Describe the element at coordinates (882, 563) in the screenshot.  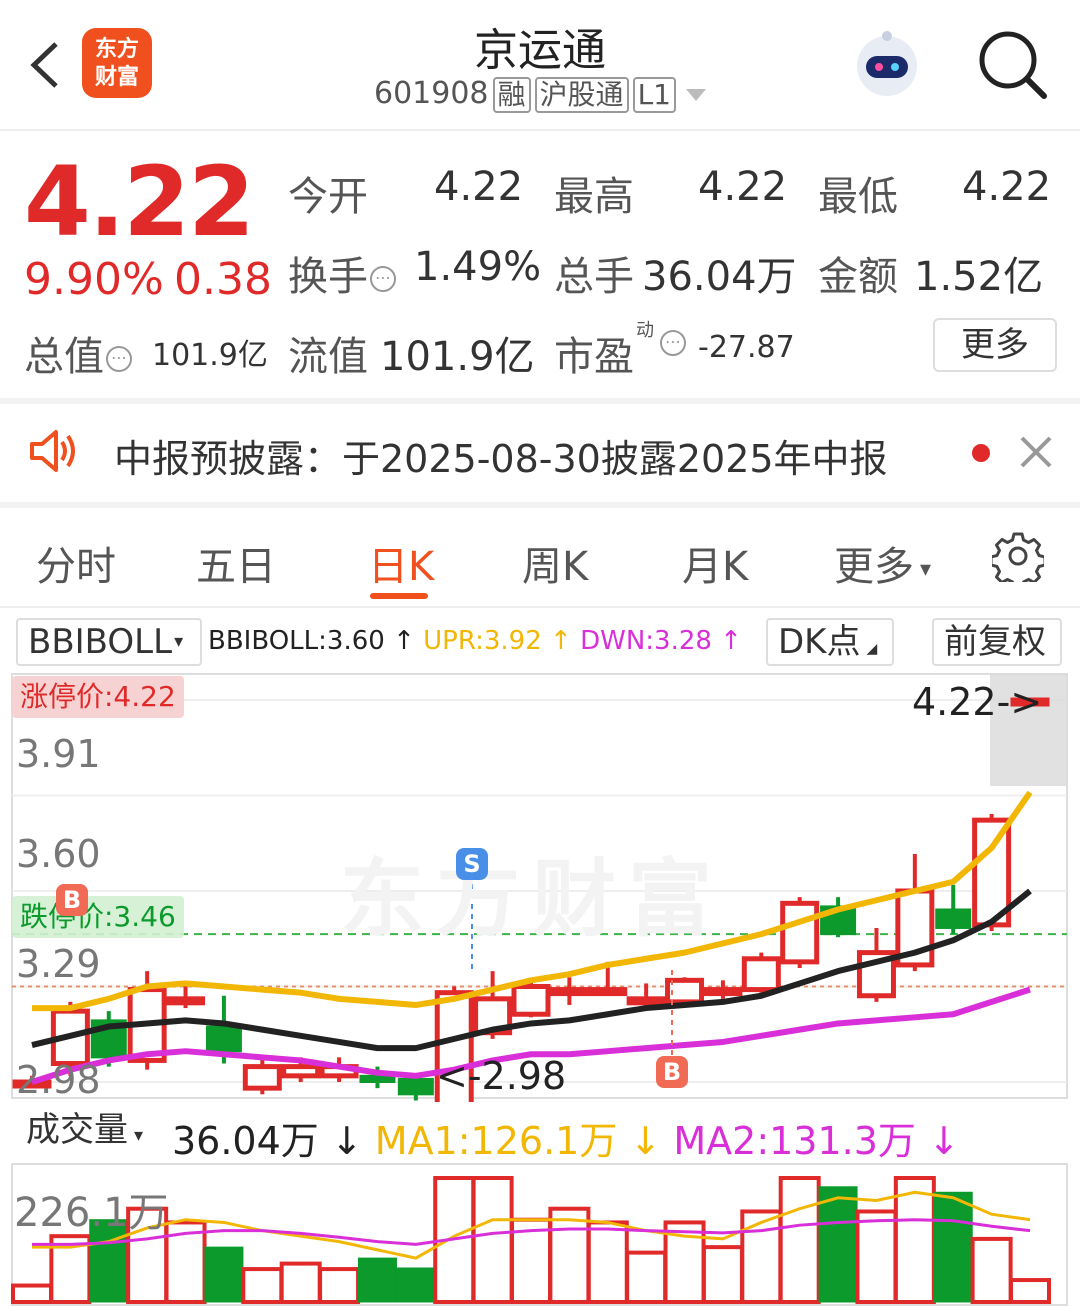
I see `tab-more: 更多 ▾` at that location.